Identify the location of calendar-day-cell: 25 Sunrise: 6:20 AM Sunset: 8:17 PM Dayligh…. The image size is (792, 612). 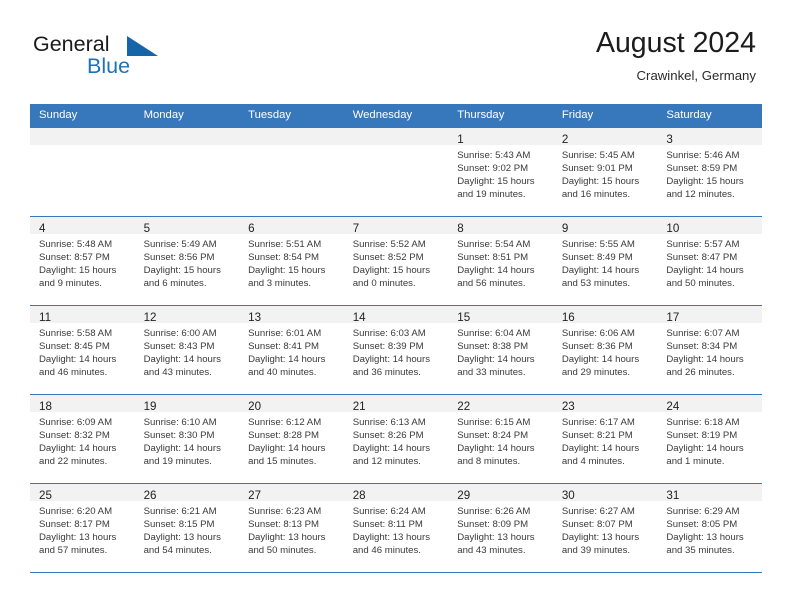
(82, 528).